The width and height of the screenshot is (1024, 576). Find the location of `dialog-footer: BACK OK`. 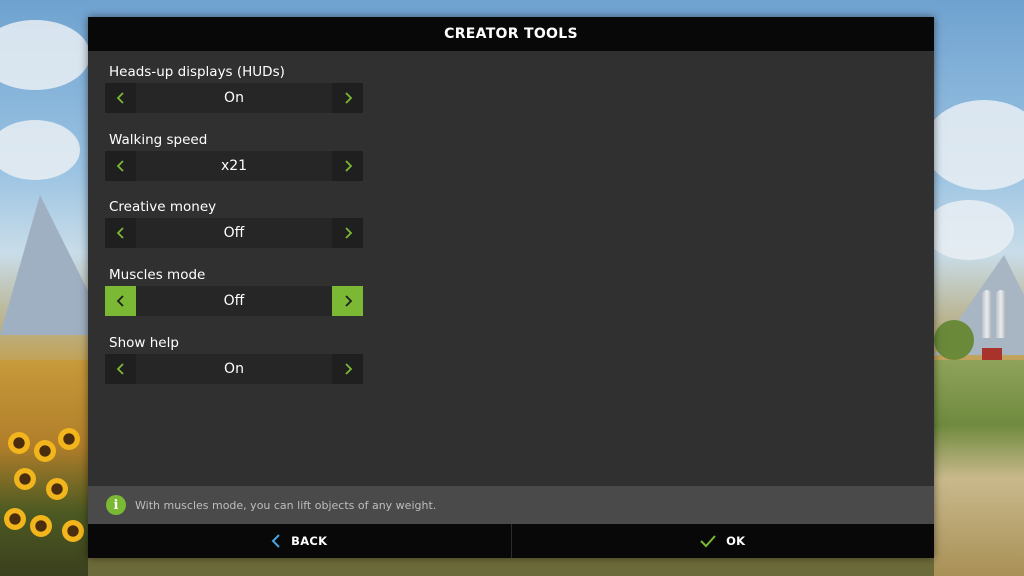

dialog-footer: BACK OK is located at coordinates (511, 541).